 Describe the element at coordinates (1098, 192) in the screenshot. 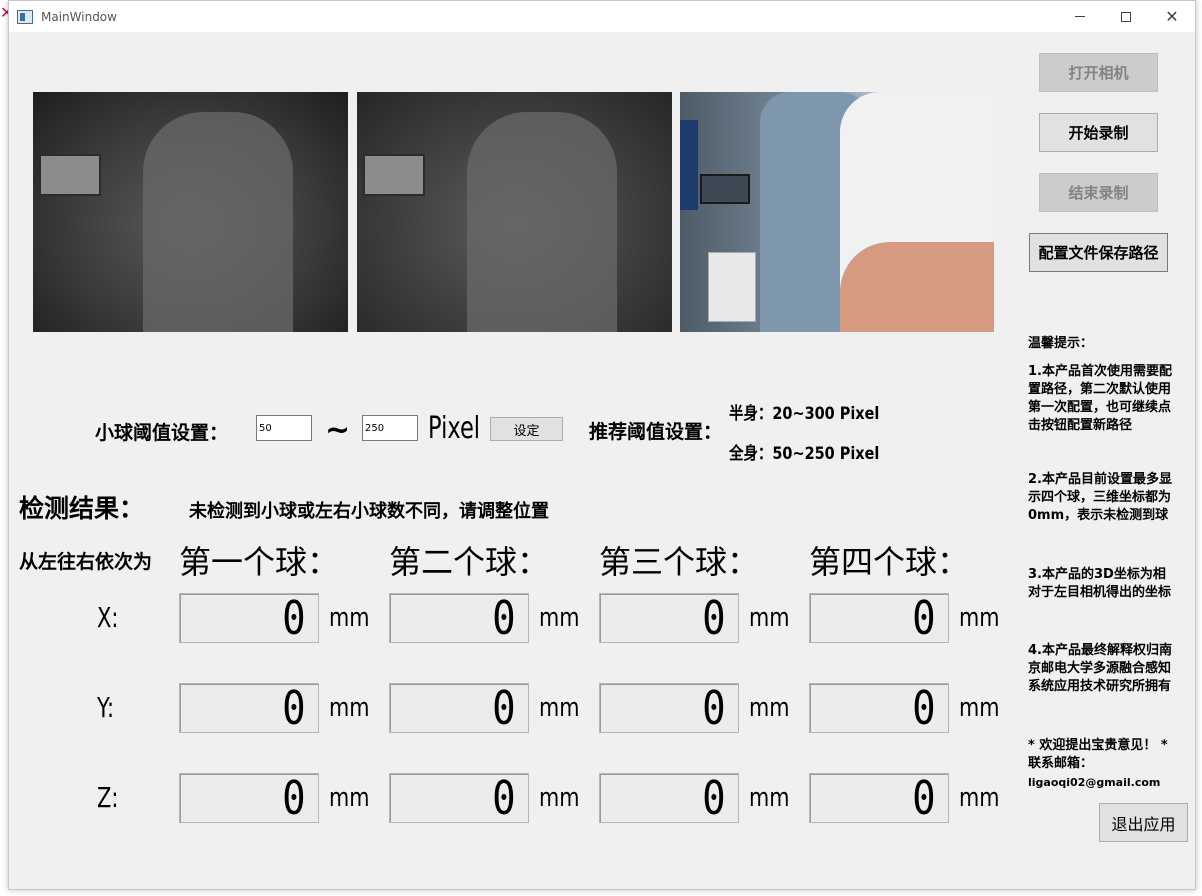

I see `stop-record-button: 结束录制` at that location.